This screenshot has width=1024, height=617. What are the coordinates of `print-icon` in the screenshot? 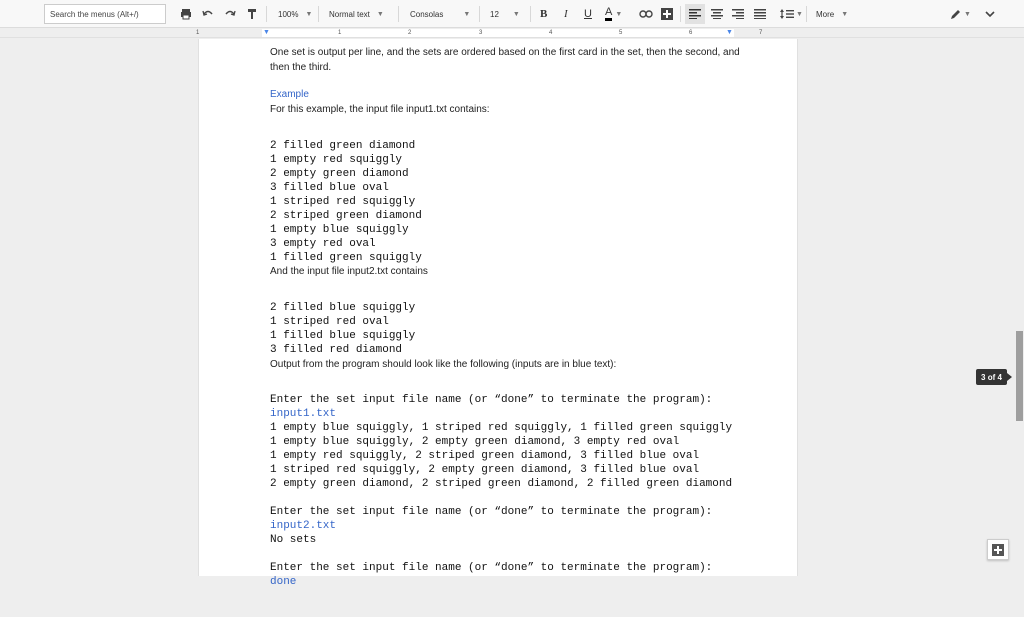 It's located at (186, 14).